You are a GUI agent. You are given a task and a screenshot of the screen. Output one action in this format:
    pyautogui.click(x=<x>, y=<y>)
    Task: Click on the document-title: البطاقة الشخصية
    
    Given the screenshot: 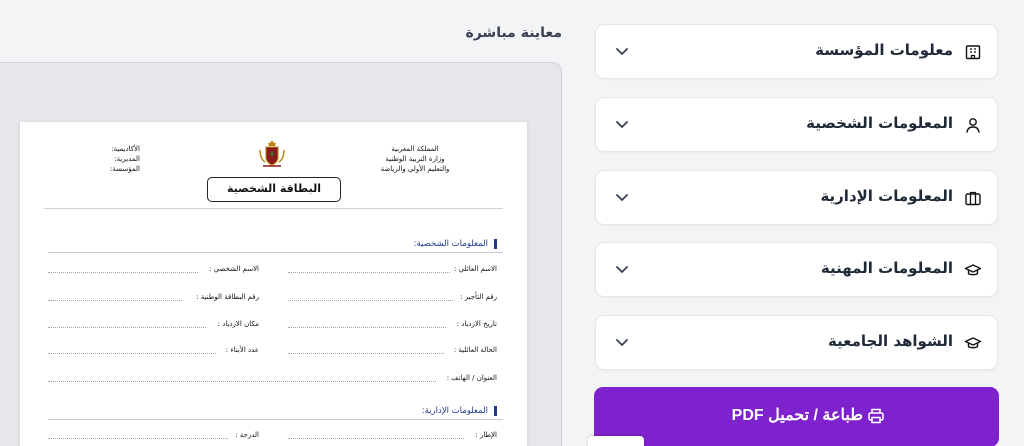 What is the action you would take?
    pyautogui.click(x=274, y=189)
    